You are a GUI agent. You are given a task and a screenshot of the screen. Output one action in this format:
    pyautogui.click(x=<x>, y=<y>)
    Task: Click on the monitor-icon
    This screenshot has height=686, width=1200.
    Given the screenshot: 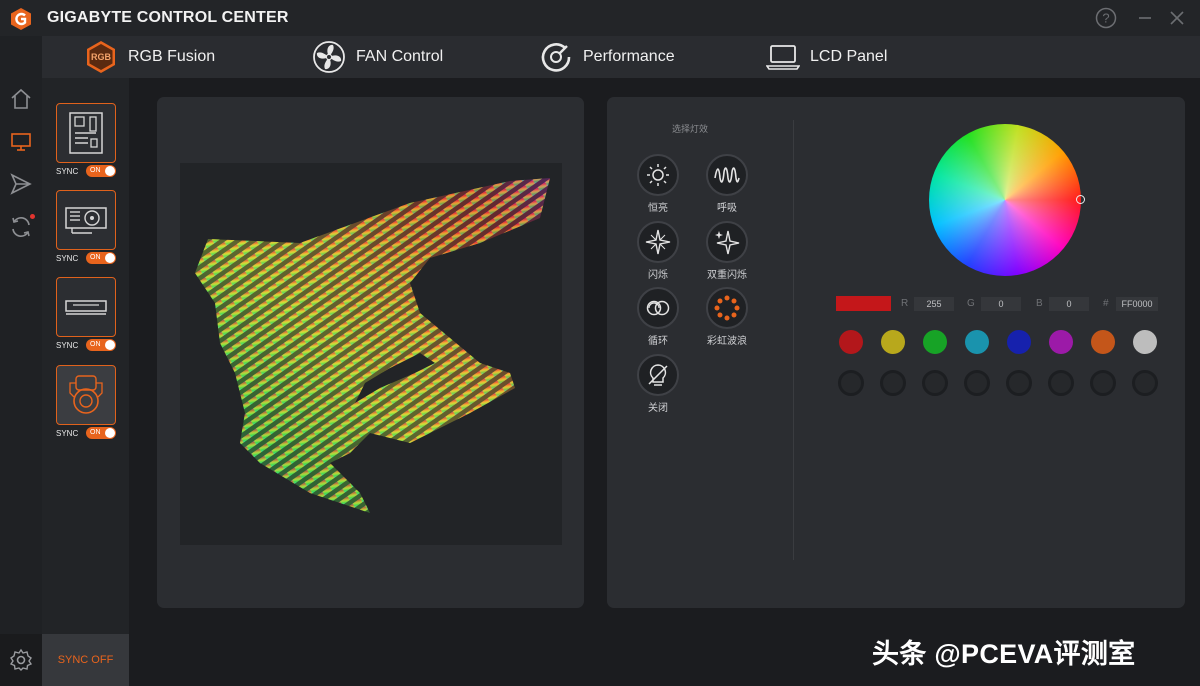 What is the action you would take?
    pyautogui.click(x=21, y=142)
    